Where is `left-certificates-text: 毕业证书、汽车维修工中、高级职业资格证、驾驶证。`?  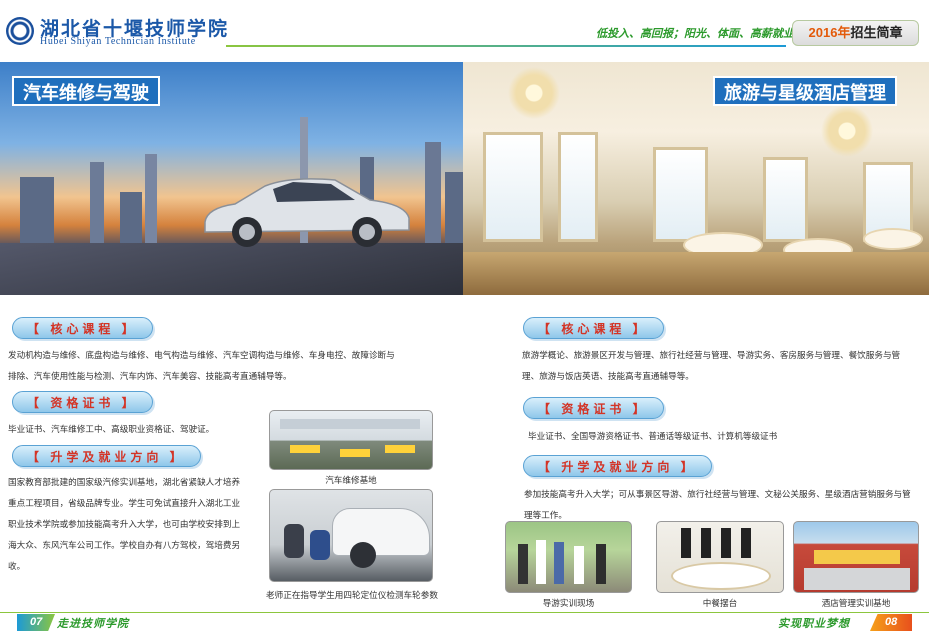 left-certificates-text: 毕业证书、汽车维修工中、高级职业资格证、驾驶证。 is located at coordinates (111, 429).